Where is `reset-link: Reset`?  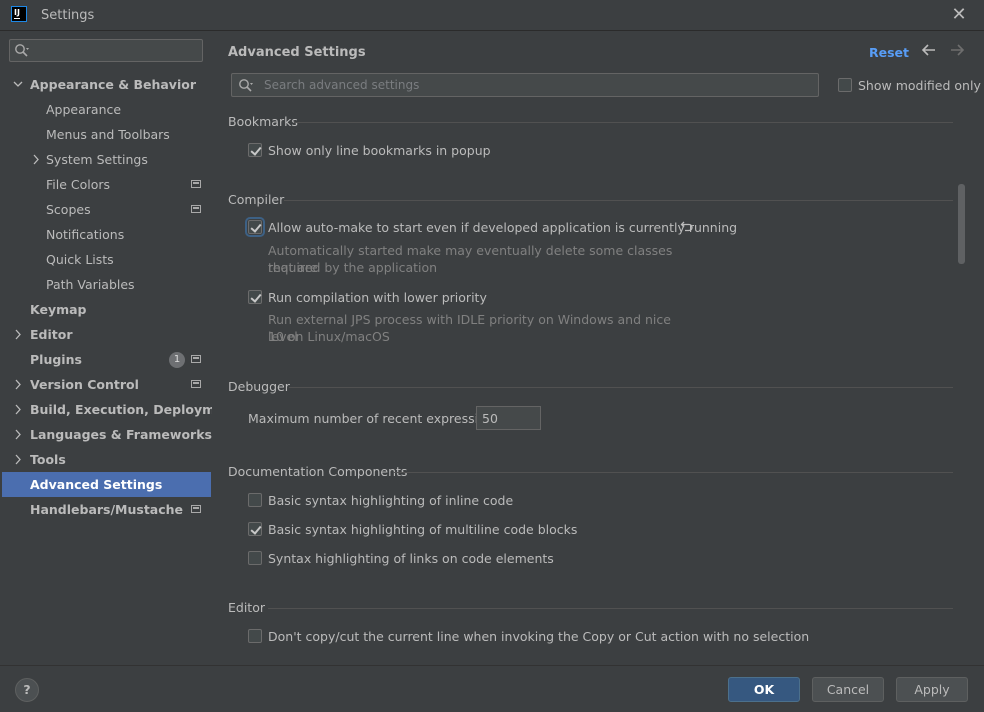
reset-link: Reset is located at coordinates (889, 52).